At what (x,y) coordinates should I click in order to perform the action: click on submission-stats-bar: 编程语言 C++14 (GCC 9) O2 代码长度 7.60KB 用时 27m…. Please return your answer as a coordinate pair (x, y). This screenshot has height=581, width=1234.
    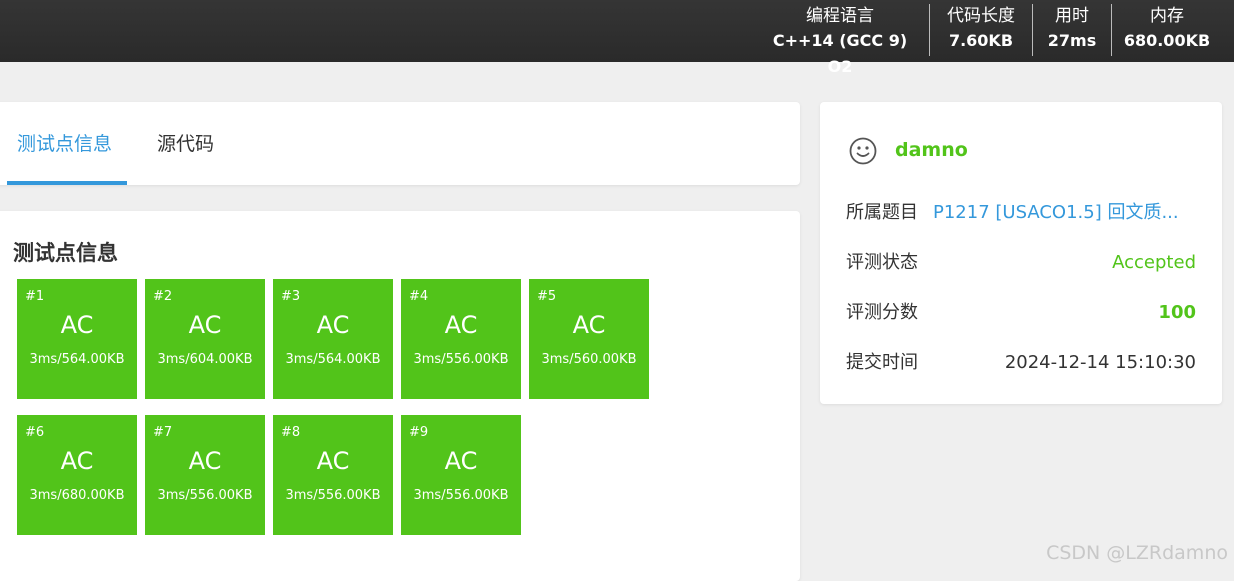
    Looking at the image, I should click on (617, 31).